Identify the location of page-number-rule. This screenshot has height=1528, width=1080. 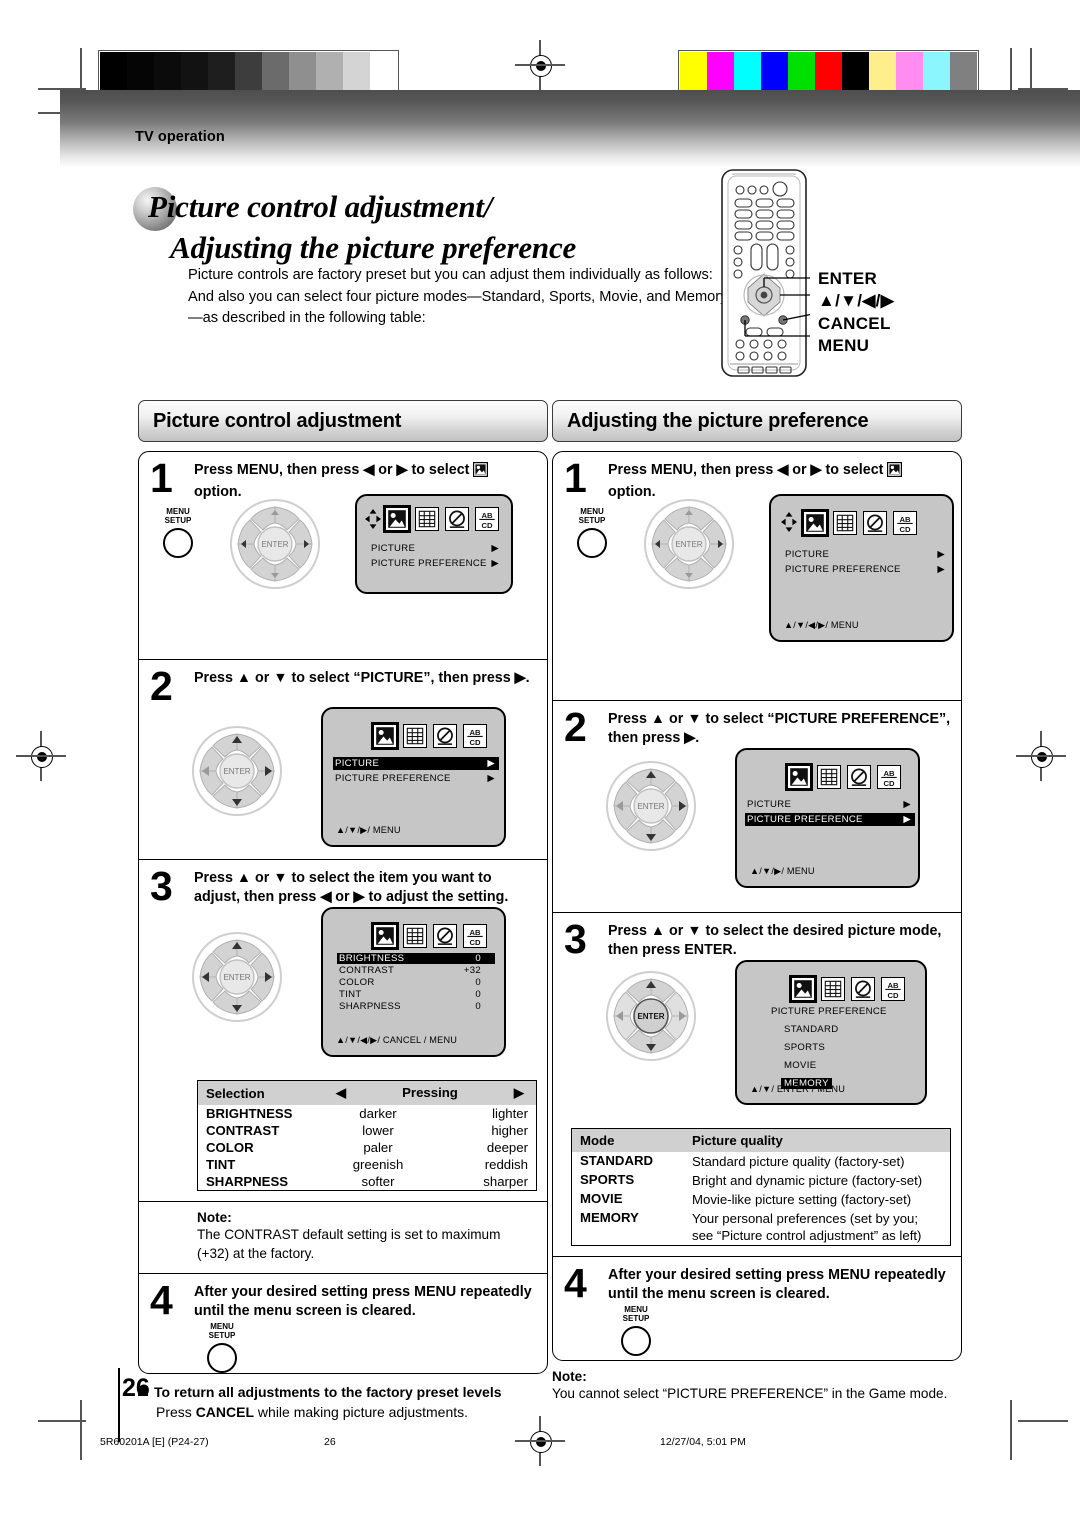
(119, 1405).